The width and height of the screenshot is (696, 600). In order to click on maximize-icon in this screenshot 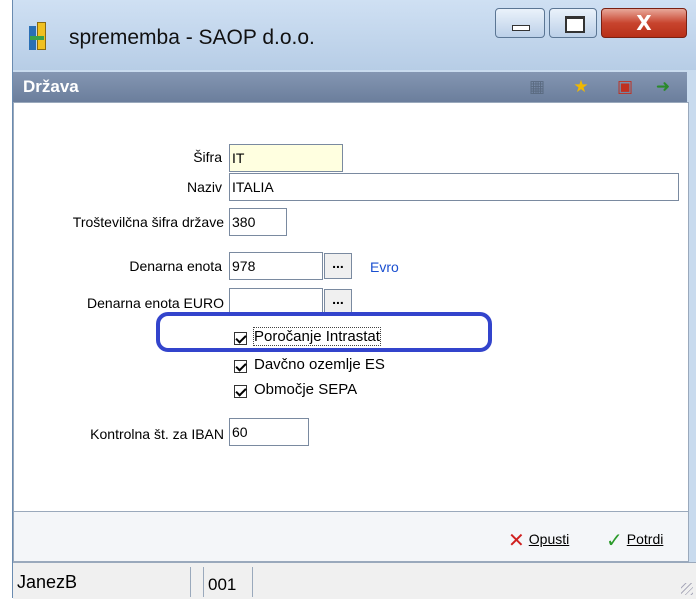, I will do `click(575, 24)`.